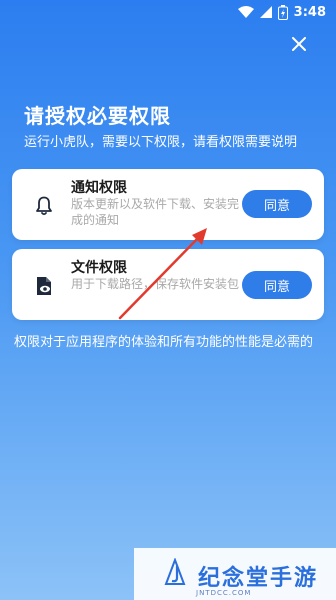 The image size is (336, 600). Describe the element at coordinates (258, 578) in the screenshot. I see `watermark-text: 纪念堂手游` at that location.